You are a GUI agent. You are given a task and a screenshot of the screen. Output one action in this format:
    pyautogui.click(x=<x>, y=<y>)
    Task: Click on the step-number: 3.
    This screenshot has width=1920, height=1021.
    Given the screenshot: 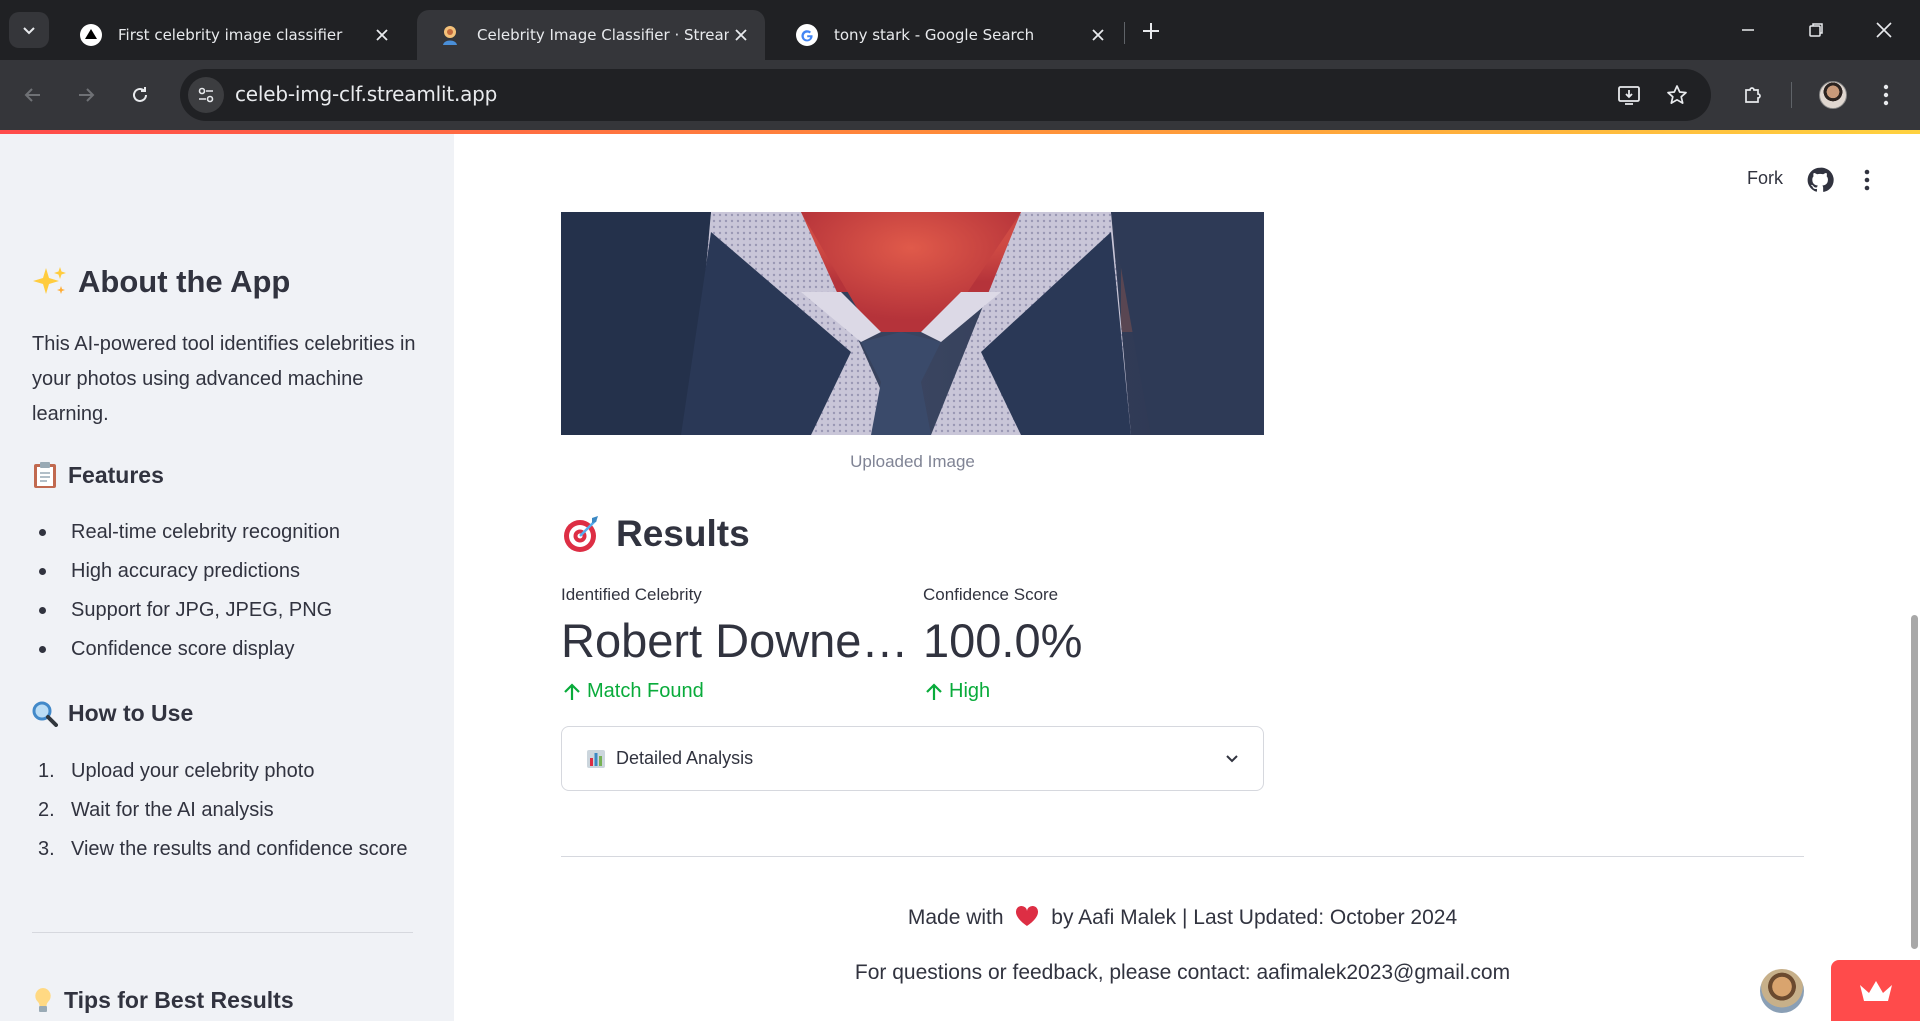 What is the action you would take?
    pyautogui.click(x=46, y=849)
    